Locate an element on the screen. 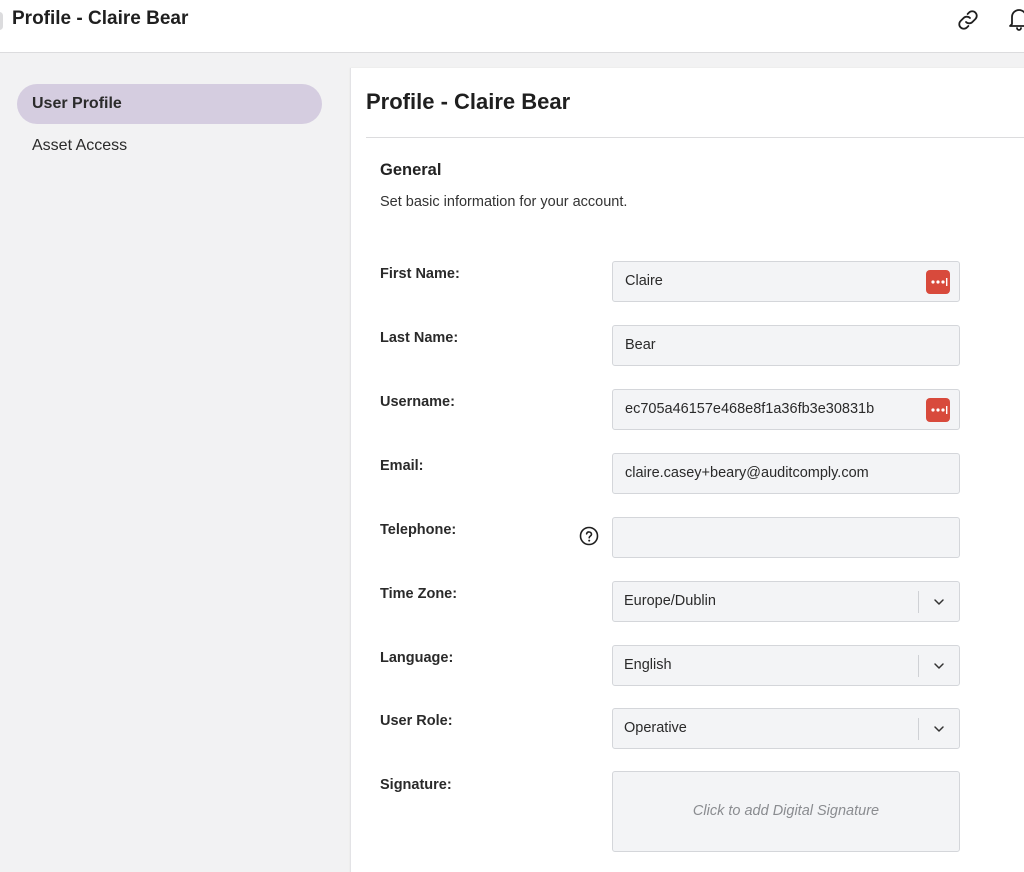  last-name-field: Bear is located at coordinates (786, 345).